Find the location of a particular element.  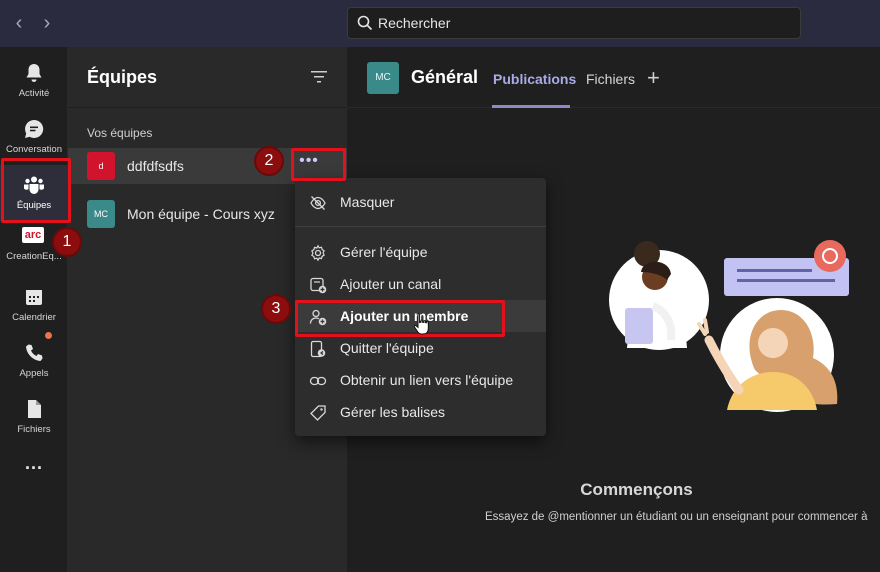

menu-item-hide: Masquer is located at coordinates (420, 202).